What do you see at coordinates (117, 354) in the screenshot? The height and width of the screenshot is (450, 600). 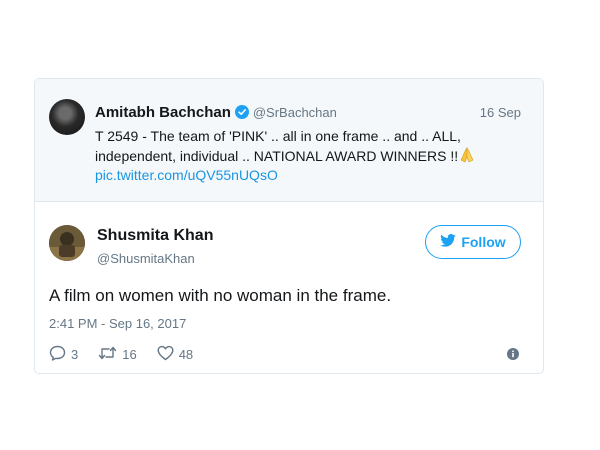 I see `retweet-action: 16` at bounding box center [117, 354].